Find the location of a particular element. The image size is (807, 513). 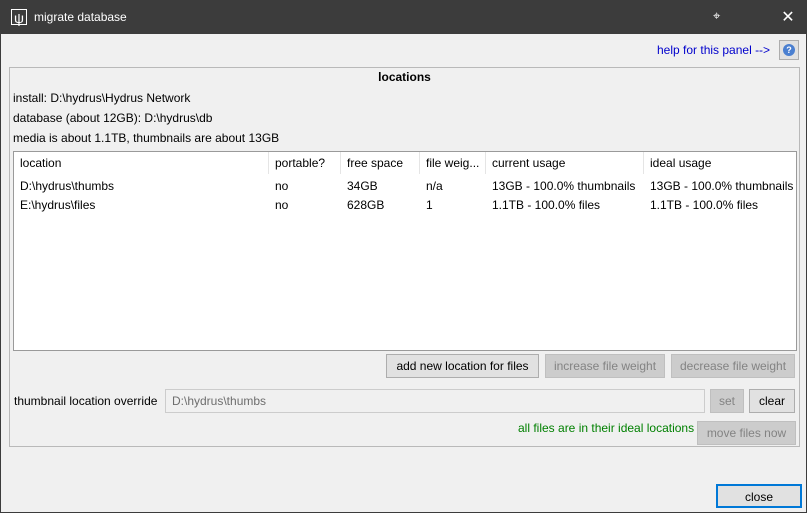

clear-override-button: clear is located at coordinates (772, 401).